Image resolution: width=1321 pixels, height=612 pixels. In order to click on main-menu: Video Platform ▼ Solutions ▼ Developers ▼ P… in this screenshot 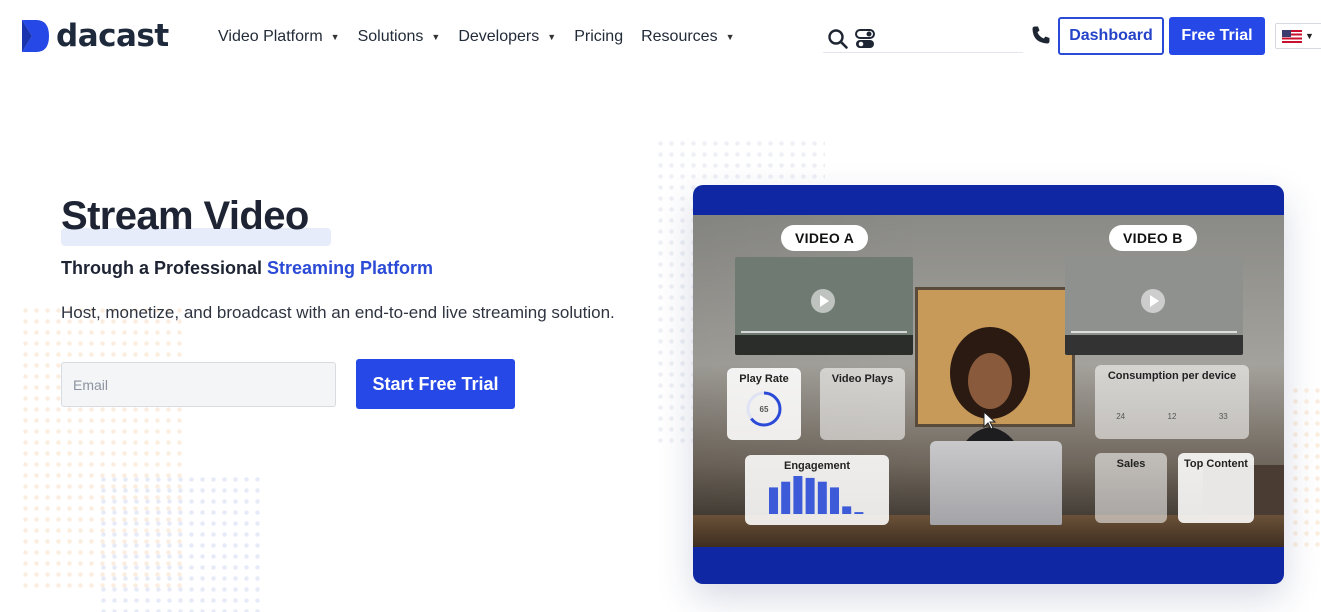, I will do `click(485, 37)`.